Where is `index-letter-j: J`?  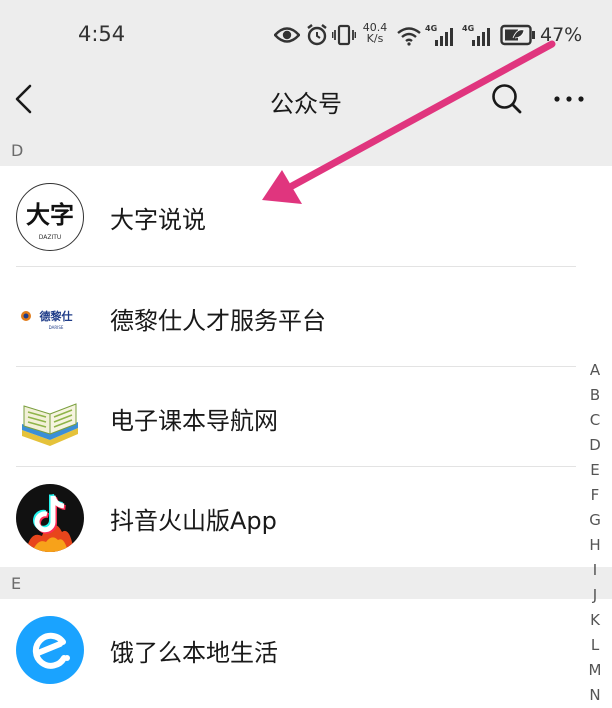 index-letter-j: J is located at coordinates (595, 595).